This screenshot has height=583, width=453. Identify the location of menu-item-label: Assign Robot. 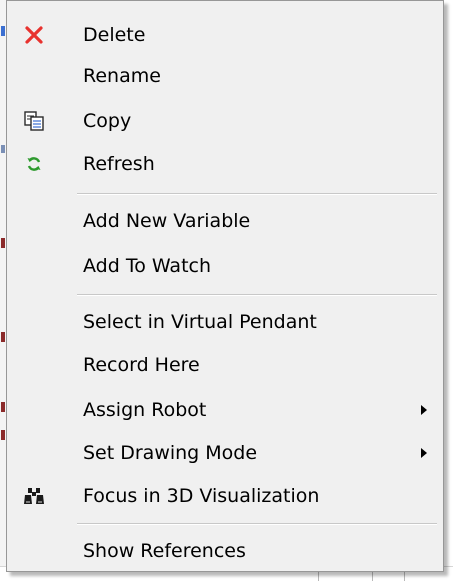
(145, 409).